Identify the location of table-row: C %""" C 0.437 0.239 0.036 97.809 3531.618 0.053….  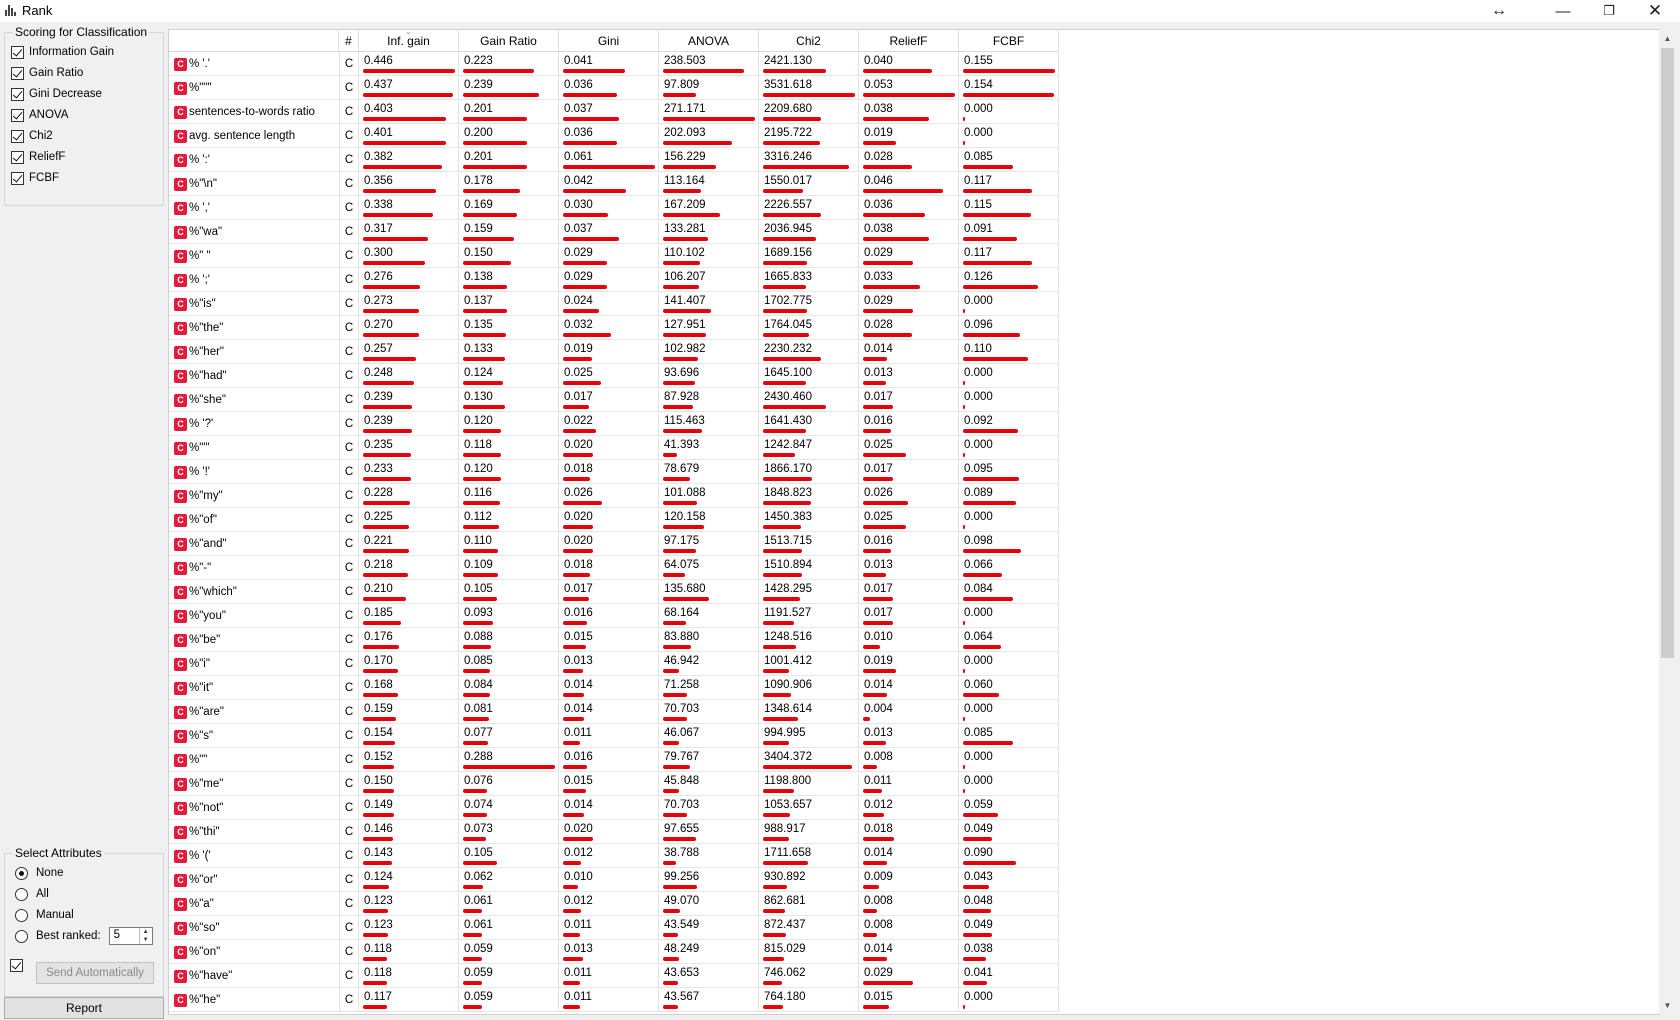
(614, 88).